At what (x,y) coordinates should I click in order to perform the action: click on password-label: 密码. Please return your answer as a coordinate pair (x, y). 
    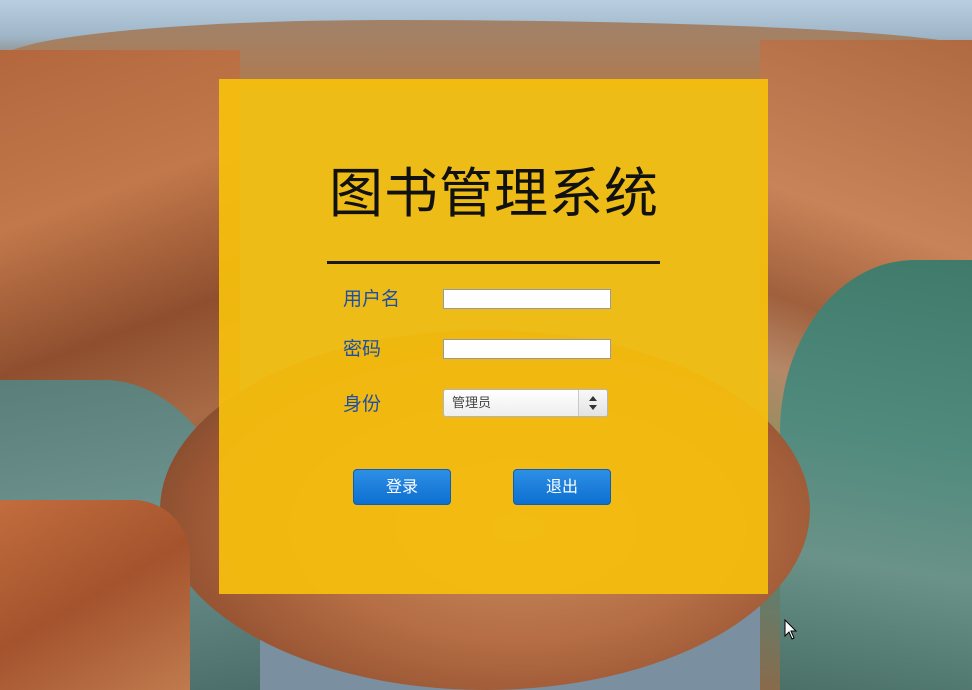
    Looking at the image, I should click on (362, 349).